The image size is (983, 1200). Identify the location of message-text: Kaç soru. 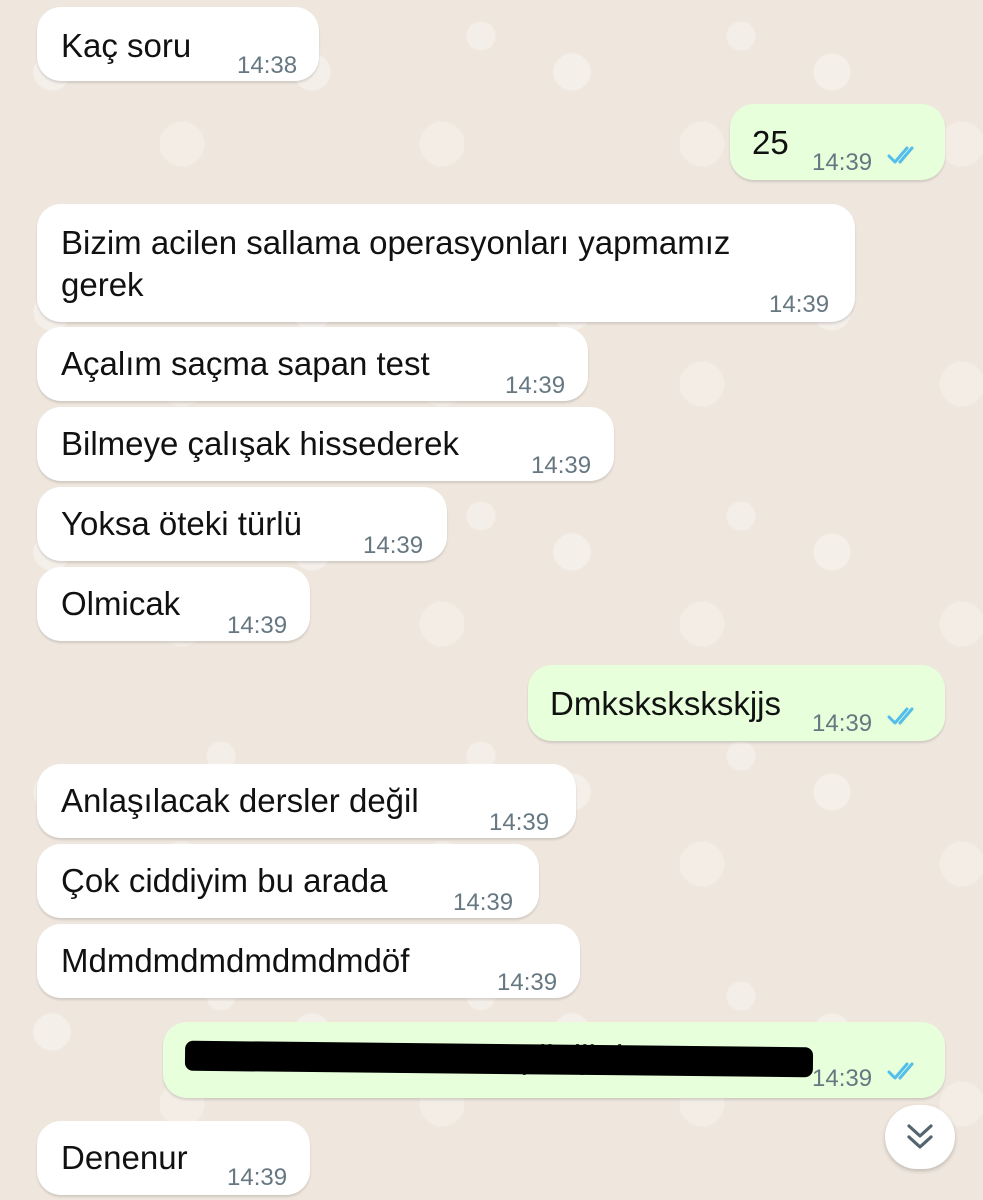
(126, 45).